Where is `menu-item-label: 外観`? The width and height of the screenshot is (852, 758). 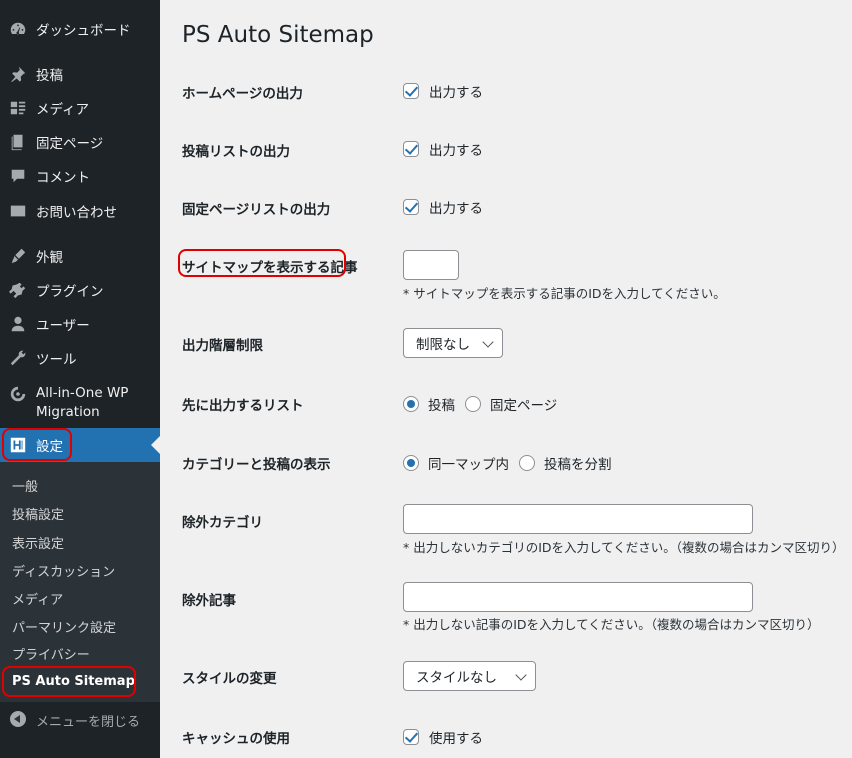 menu-item-label: 外観 is located at coordinates (49, 258).